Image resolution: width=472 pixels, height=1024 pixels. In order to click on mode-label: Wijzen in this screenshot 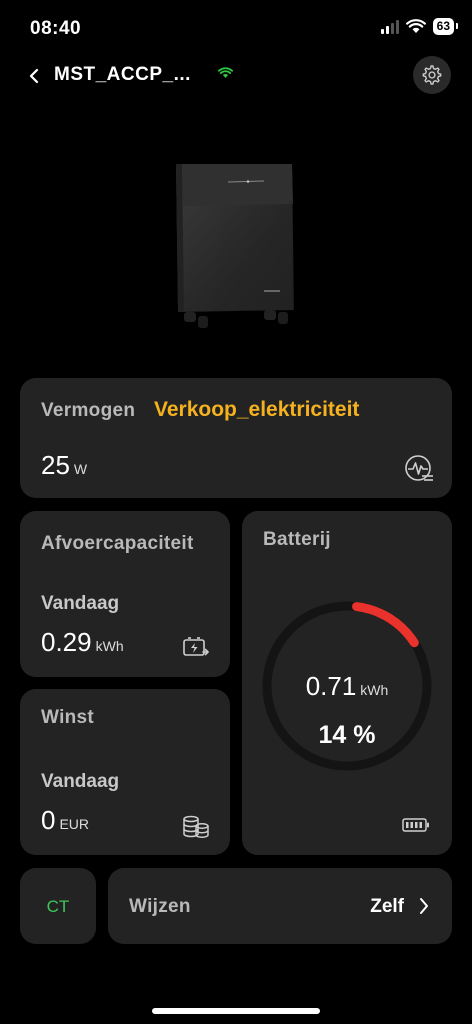, I will do `click(160, 906)`.